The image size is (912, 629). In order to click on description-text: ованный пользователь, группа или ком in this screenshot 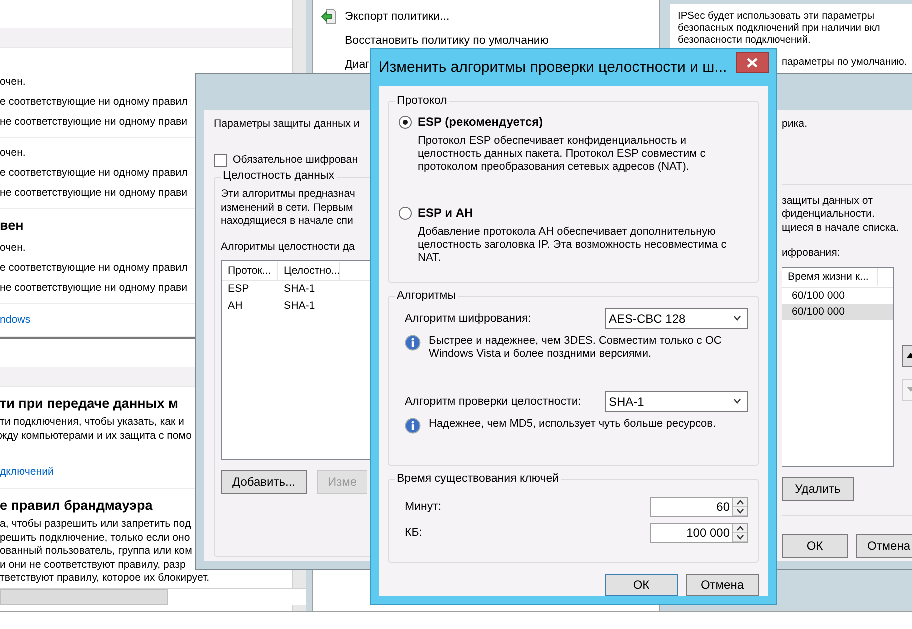, I will do `click(96, 551)`.